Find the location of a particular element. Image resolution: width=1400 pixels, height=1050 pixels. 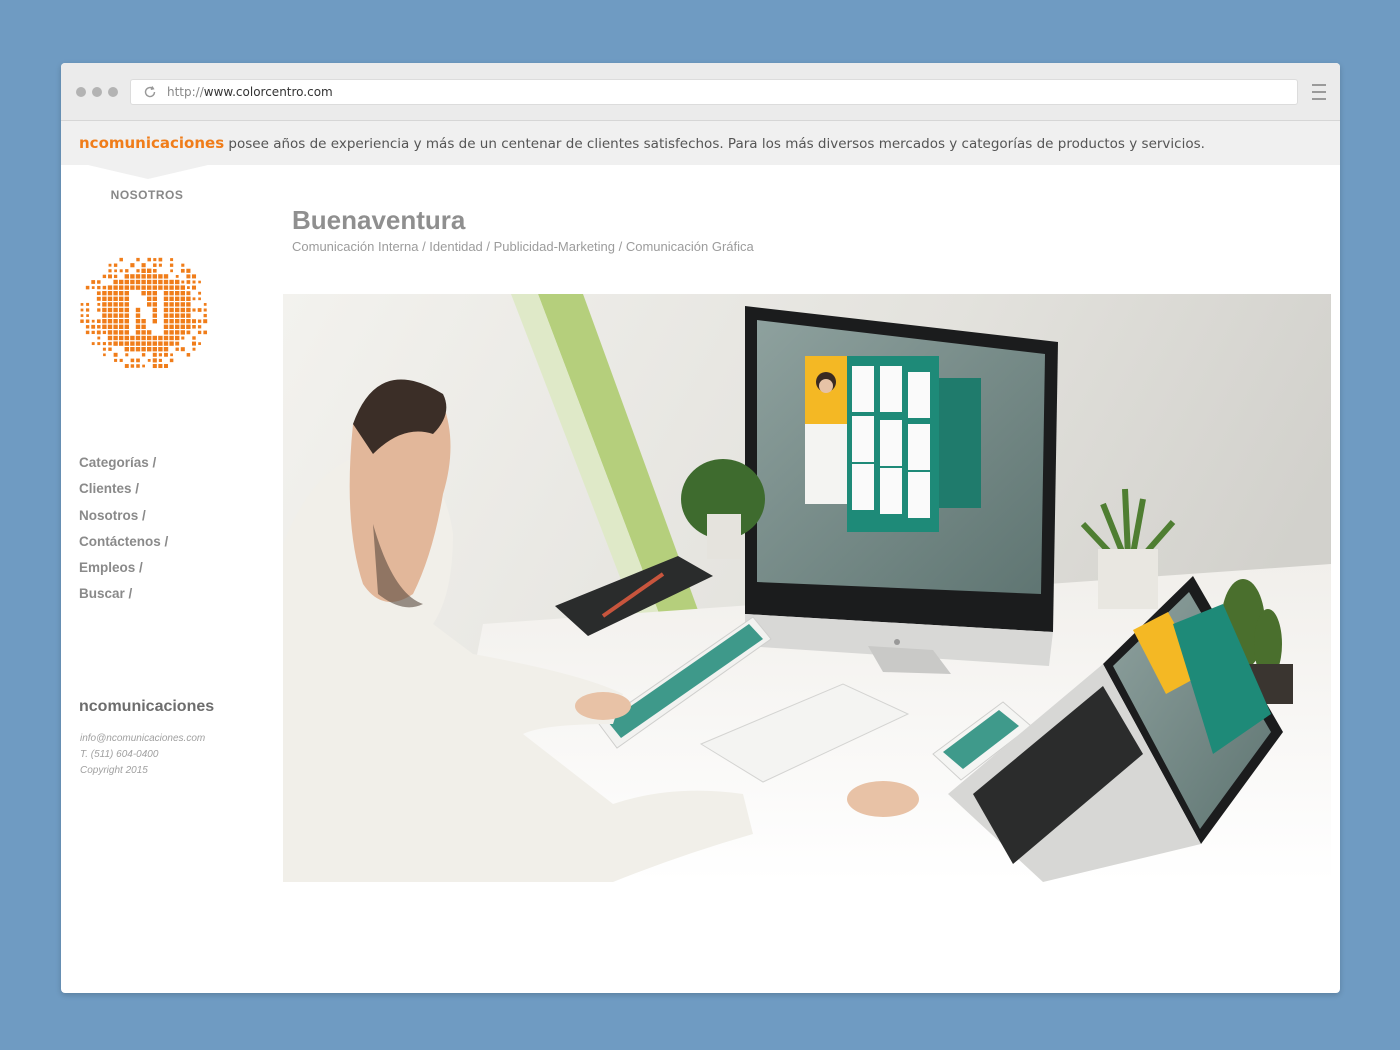

nav-item-empleos: Empleos / is located at coordinates (123, 573).